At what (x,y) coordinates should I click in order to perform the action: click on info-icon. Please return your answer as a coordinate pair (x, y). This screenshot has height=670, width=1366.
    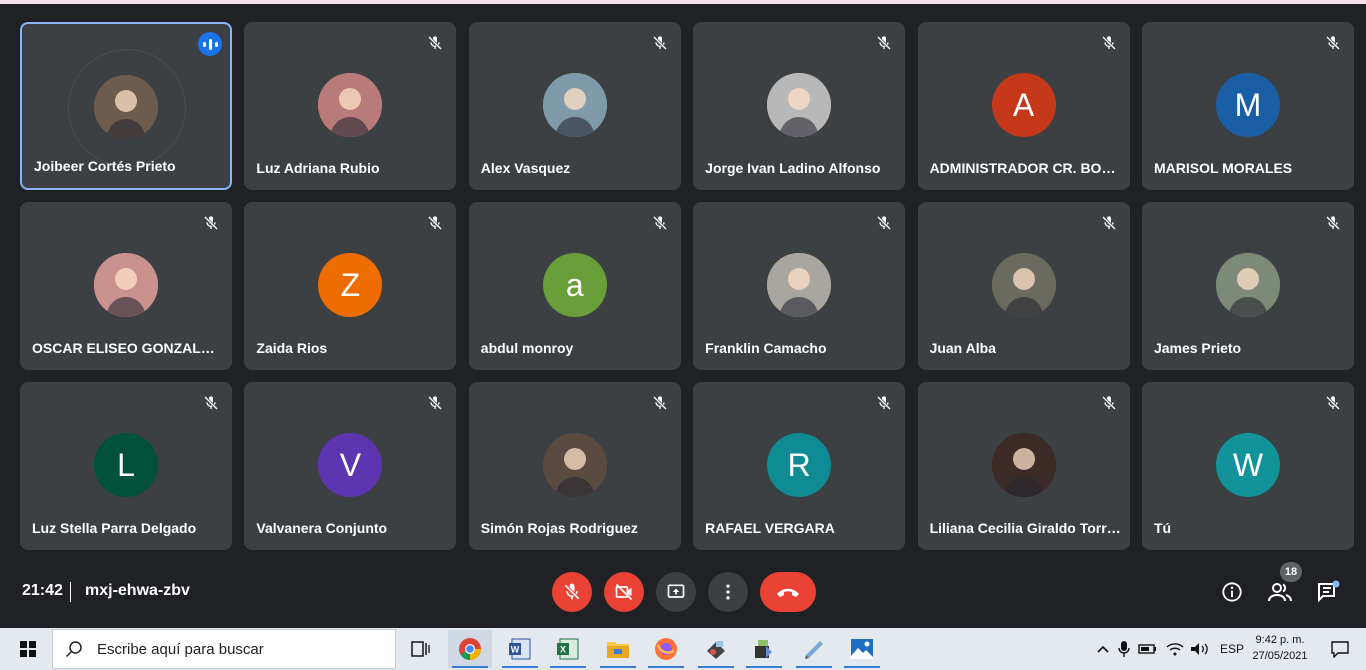
    Looking at the image, I should click on (1232, 592).